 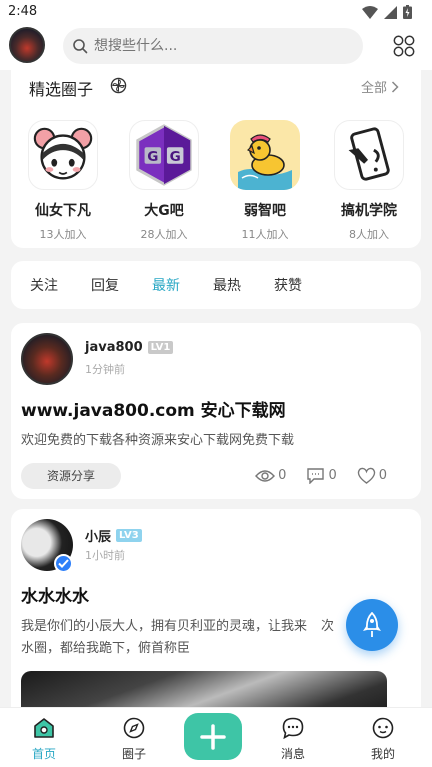 What do you see at coordinates (113, 535) in the screenshot?
I see `post-user: 小辰 LV3` at bounding box center [113, 535].